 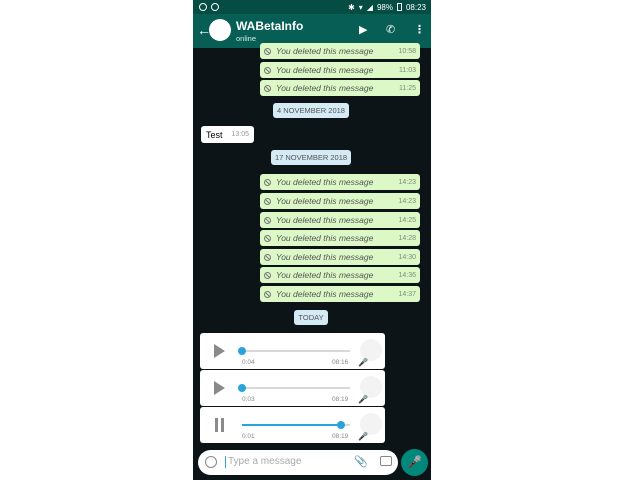 I want to click on camera-icon, so click(x=386, y=461).